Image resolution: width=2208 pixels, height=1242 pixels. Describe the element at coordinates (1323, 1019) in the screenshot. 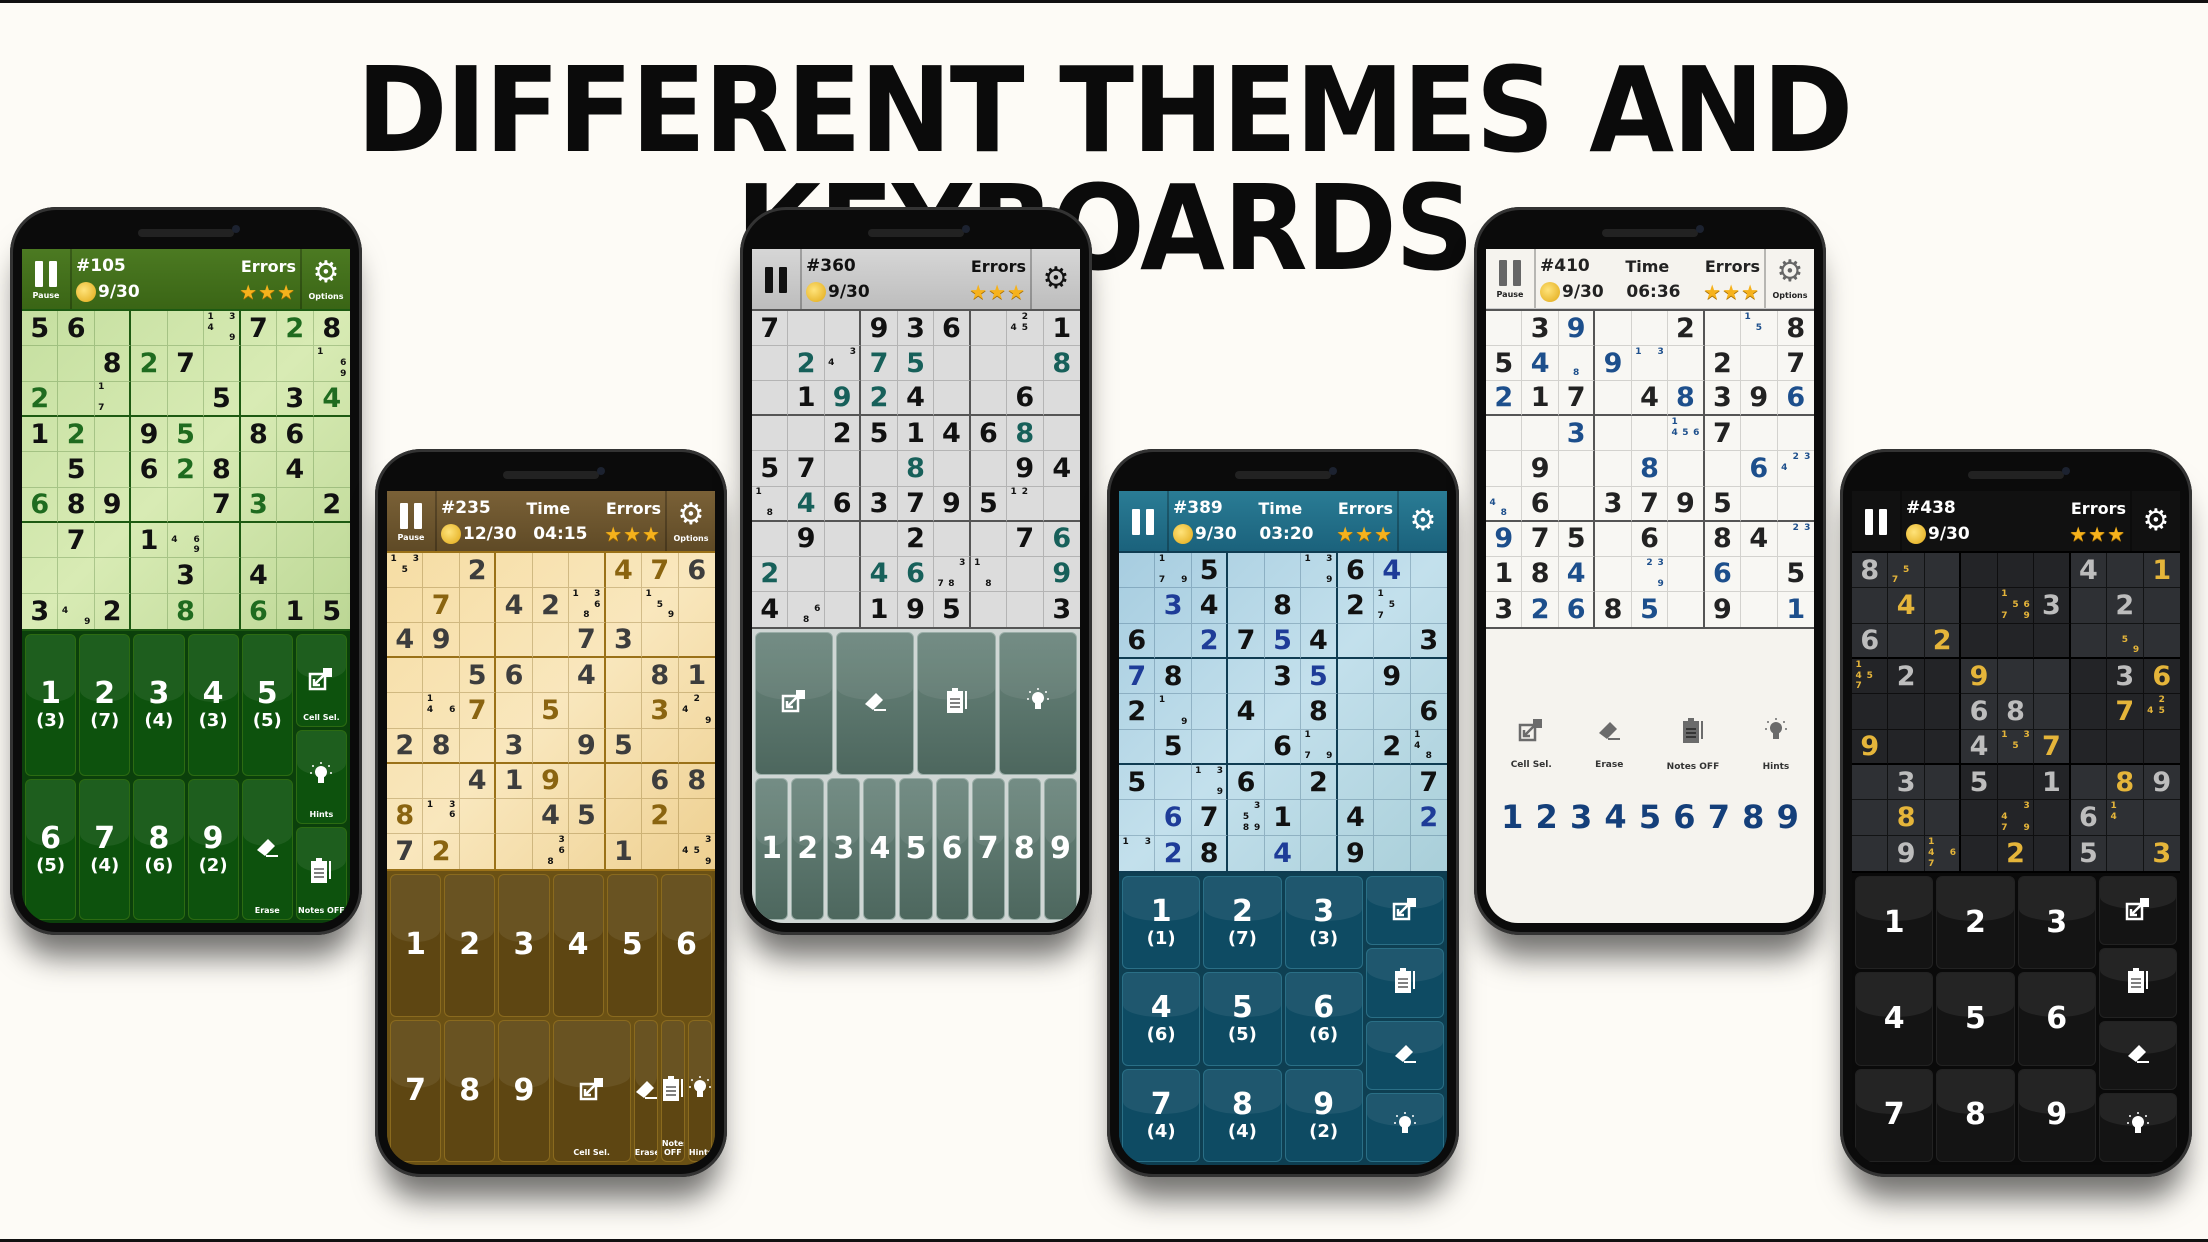

I see `digit-key-6: 6 (6)` at that location.